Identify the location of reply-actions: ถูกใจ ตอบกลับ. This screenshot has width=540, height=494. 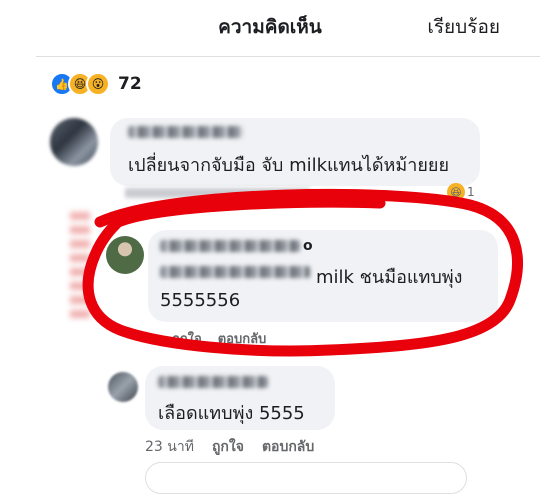
(219, 338).